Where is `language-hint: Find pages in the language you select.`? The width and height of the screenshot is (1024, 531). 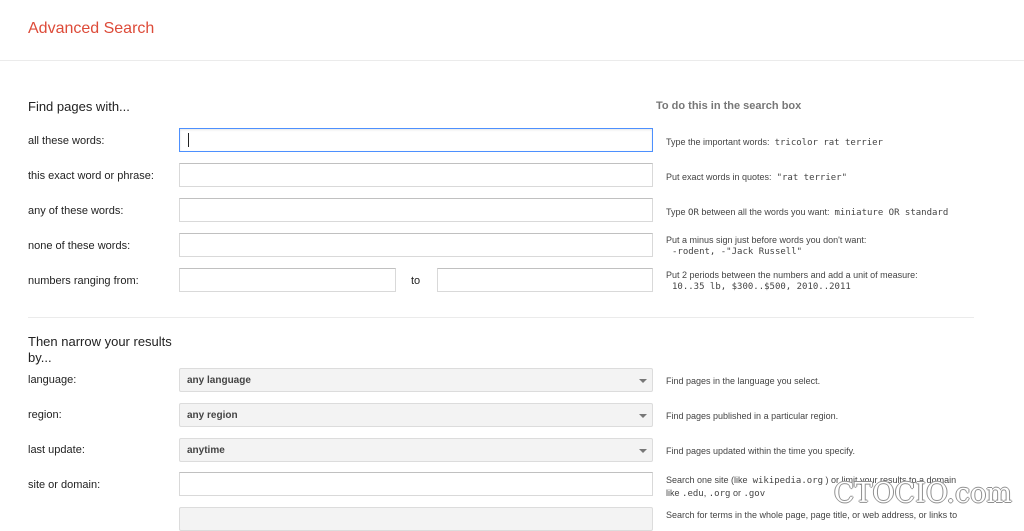
language-hint: Find pages in the language you select. is located at coordinates (743, 381).